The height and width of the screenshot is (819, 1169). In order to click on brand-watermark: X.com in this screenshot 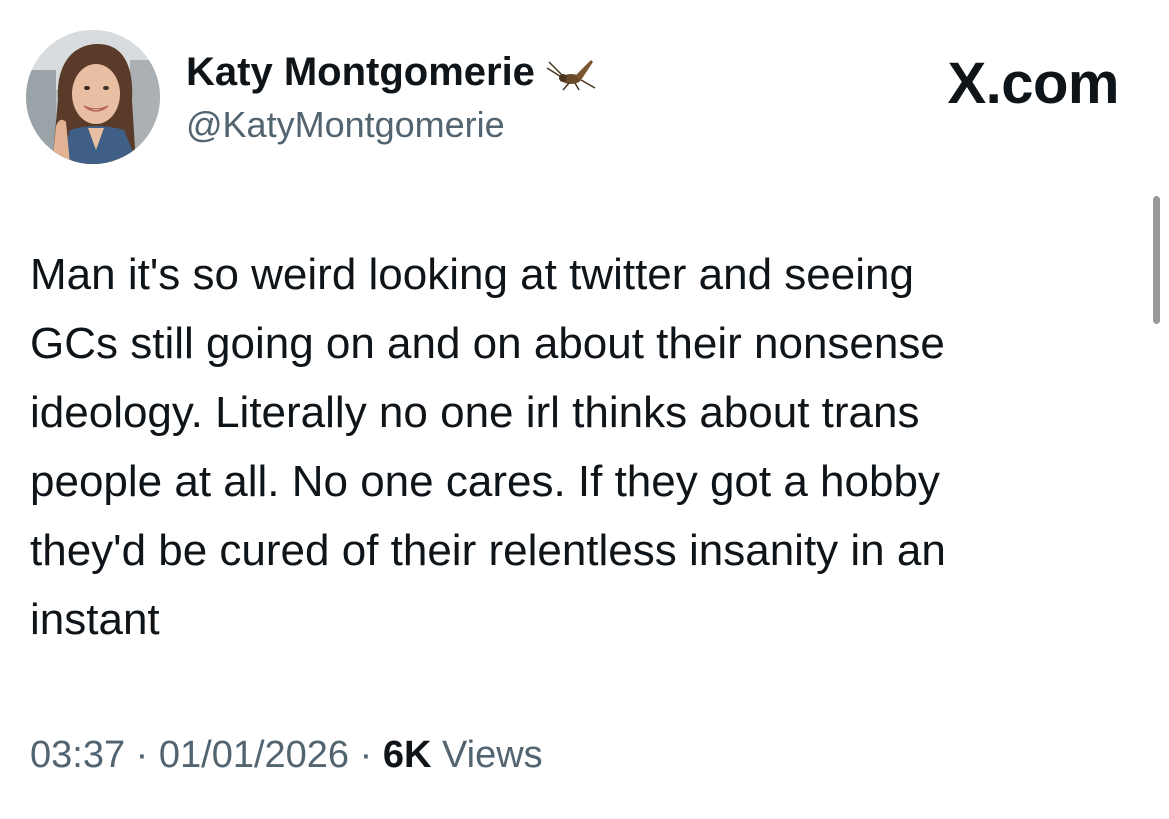, I will do `click(1033, 83)`.